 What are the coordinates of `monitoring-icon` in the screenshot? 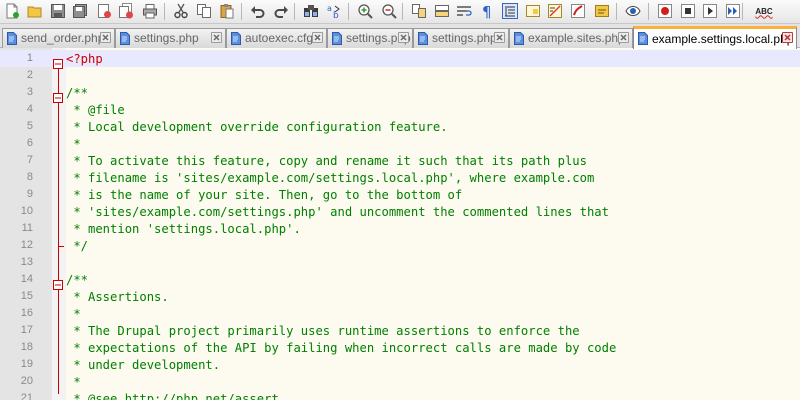 It's located at (602, 11).